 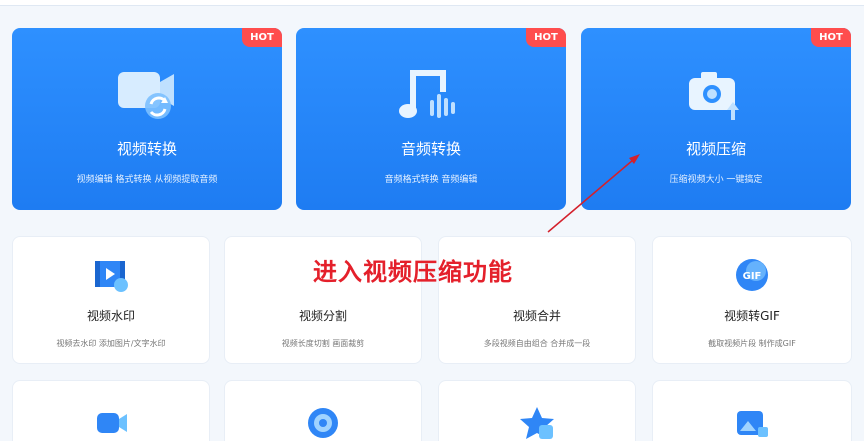 What do you see at coordinates (322, 316) in the screenshot?
I see `tool-title: 视频分割` at bounding box center [322, 316].